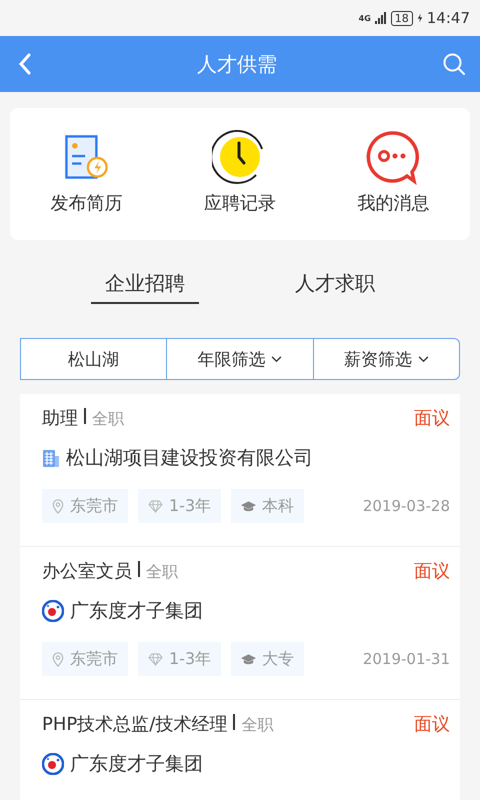 This screenshot has height=800, width=480. I want to click on job-title: 助理, so click(60, 418).